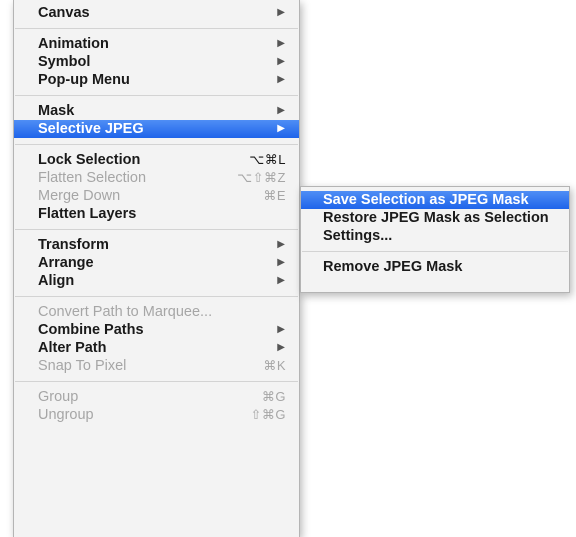 The width and height of the screenshot is (576, 537). What do you see at coordinates (156, 330) in the screenshot?
I see `menu-item-combine-paths: Combine Paths ▶` at bounding box center [156, 330].